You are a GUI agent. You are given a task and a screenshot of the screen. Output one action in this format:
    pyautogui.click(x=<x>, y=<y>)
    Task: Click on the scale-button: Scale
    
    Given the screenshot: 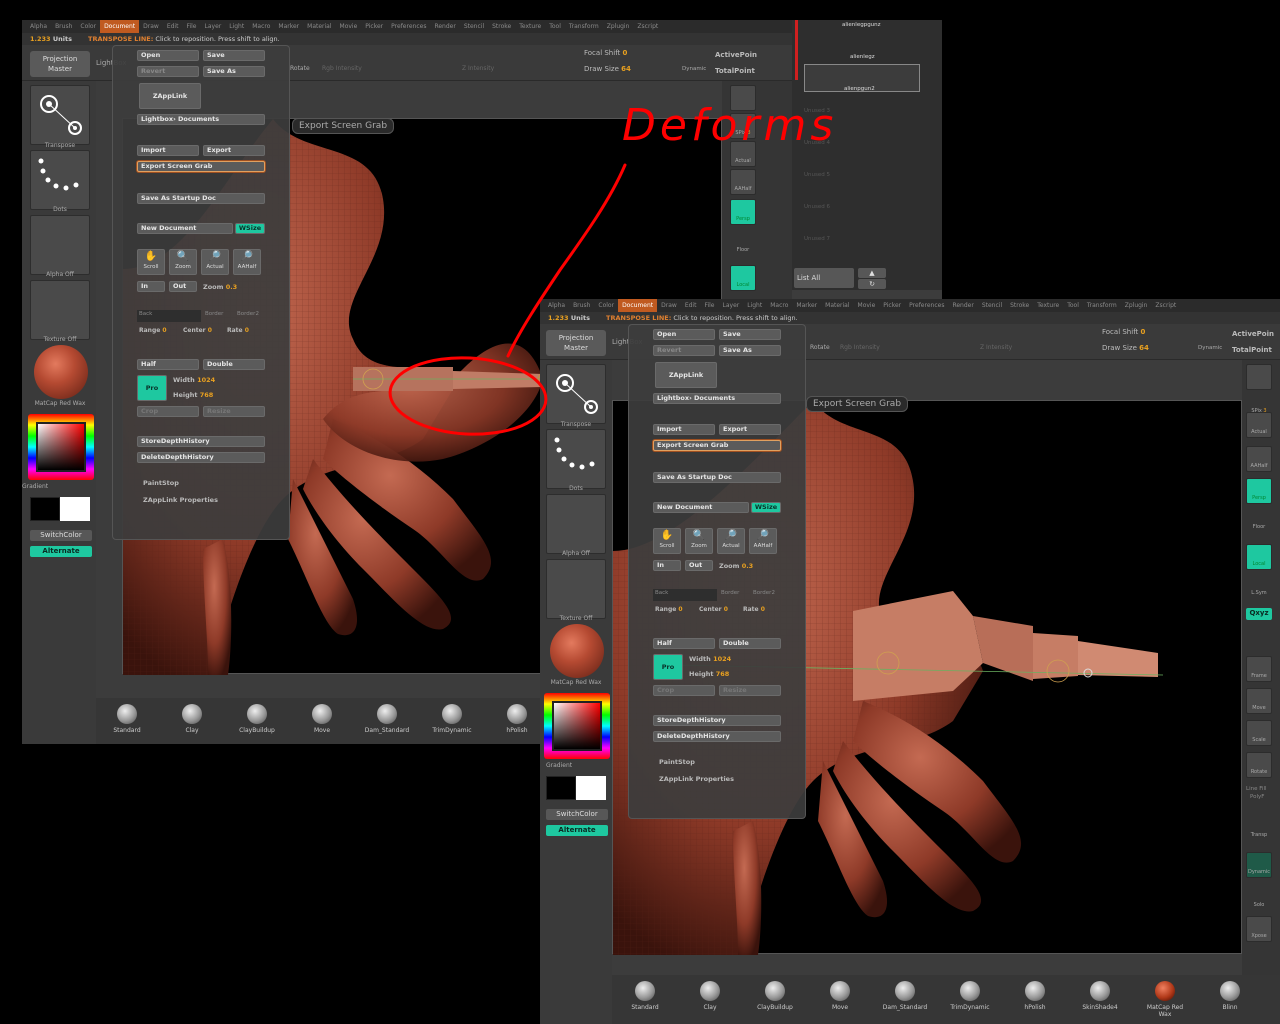 What is the action you would take?
    pyautogui.click(x=1259, y=733)
    